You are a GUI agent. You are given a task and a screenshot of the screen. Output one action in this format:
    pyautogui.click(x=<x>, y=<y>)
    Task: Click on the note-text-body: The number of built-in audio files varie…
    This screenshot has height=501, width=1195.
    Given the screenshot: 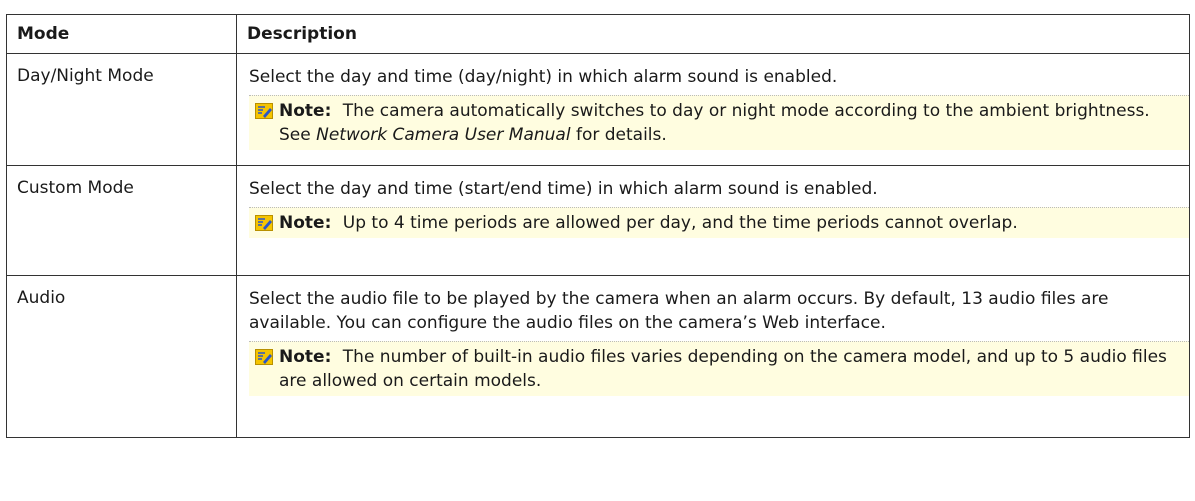 What is the action you would take?
    pyautogui.click(x=723, y=369)
    